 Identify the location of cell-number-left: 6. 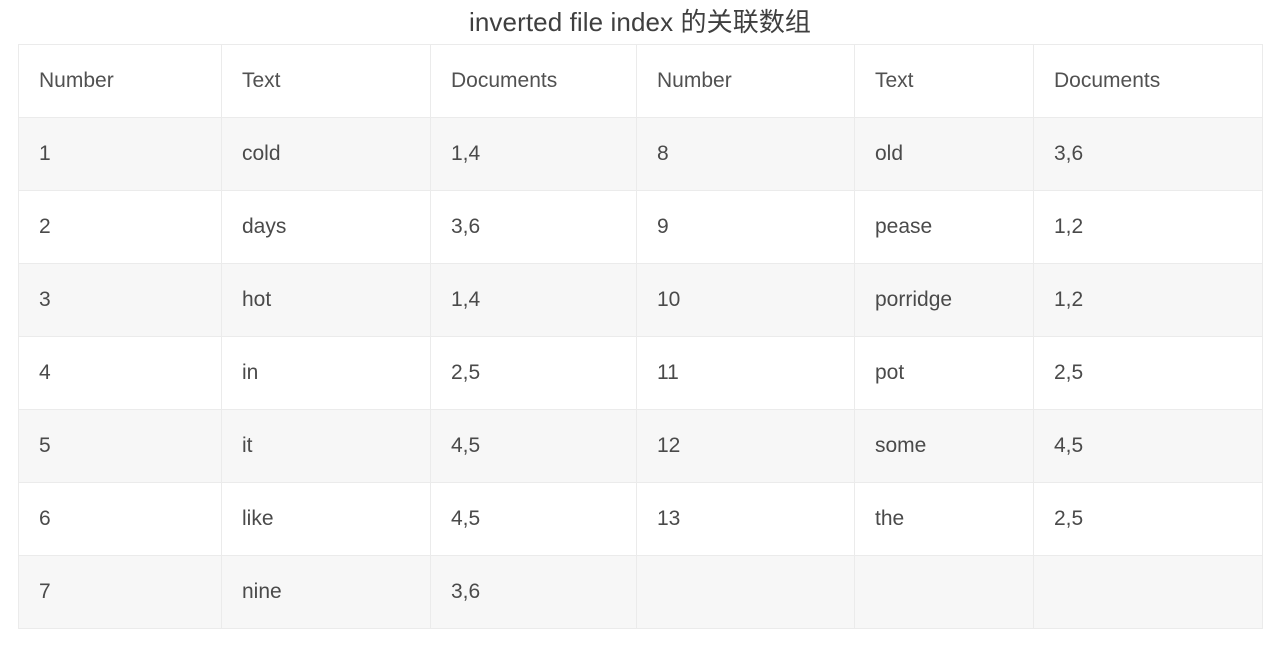
(120, 519).